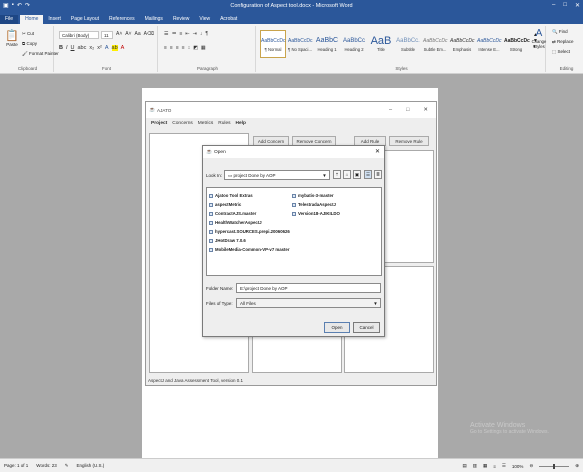 The image size is (583, 472). Describe the element at coordinates (494, 466) in the screenshot. I see `outline-icon: ≡` at that location.